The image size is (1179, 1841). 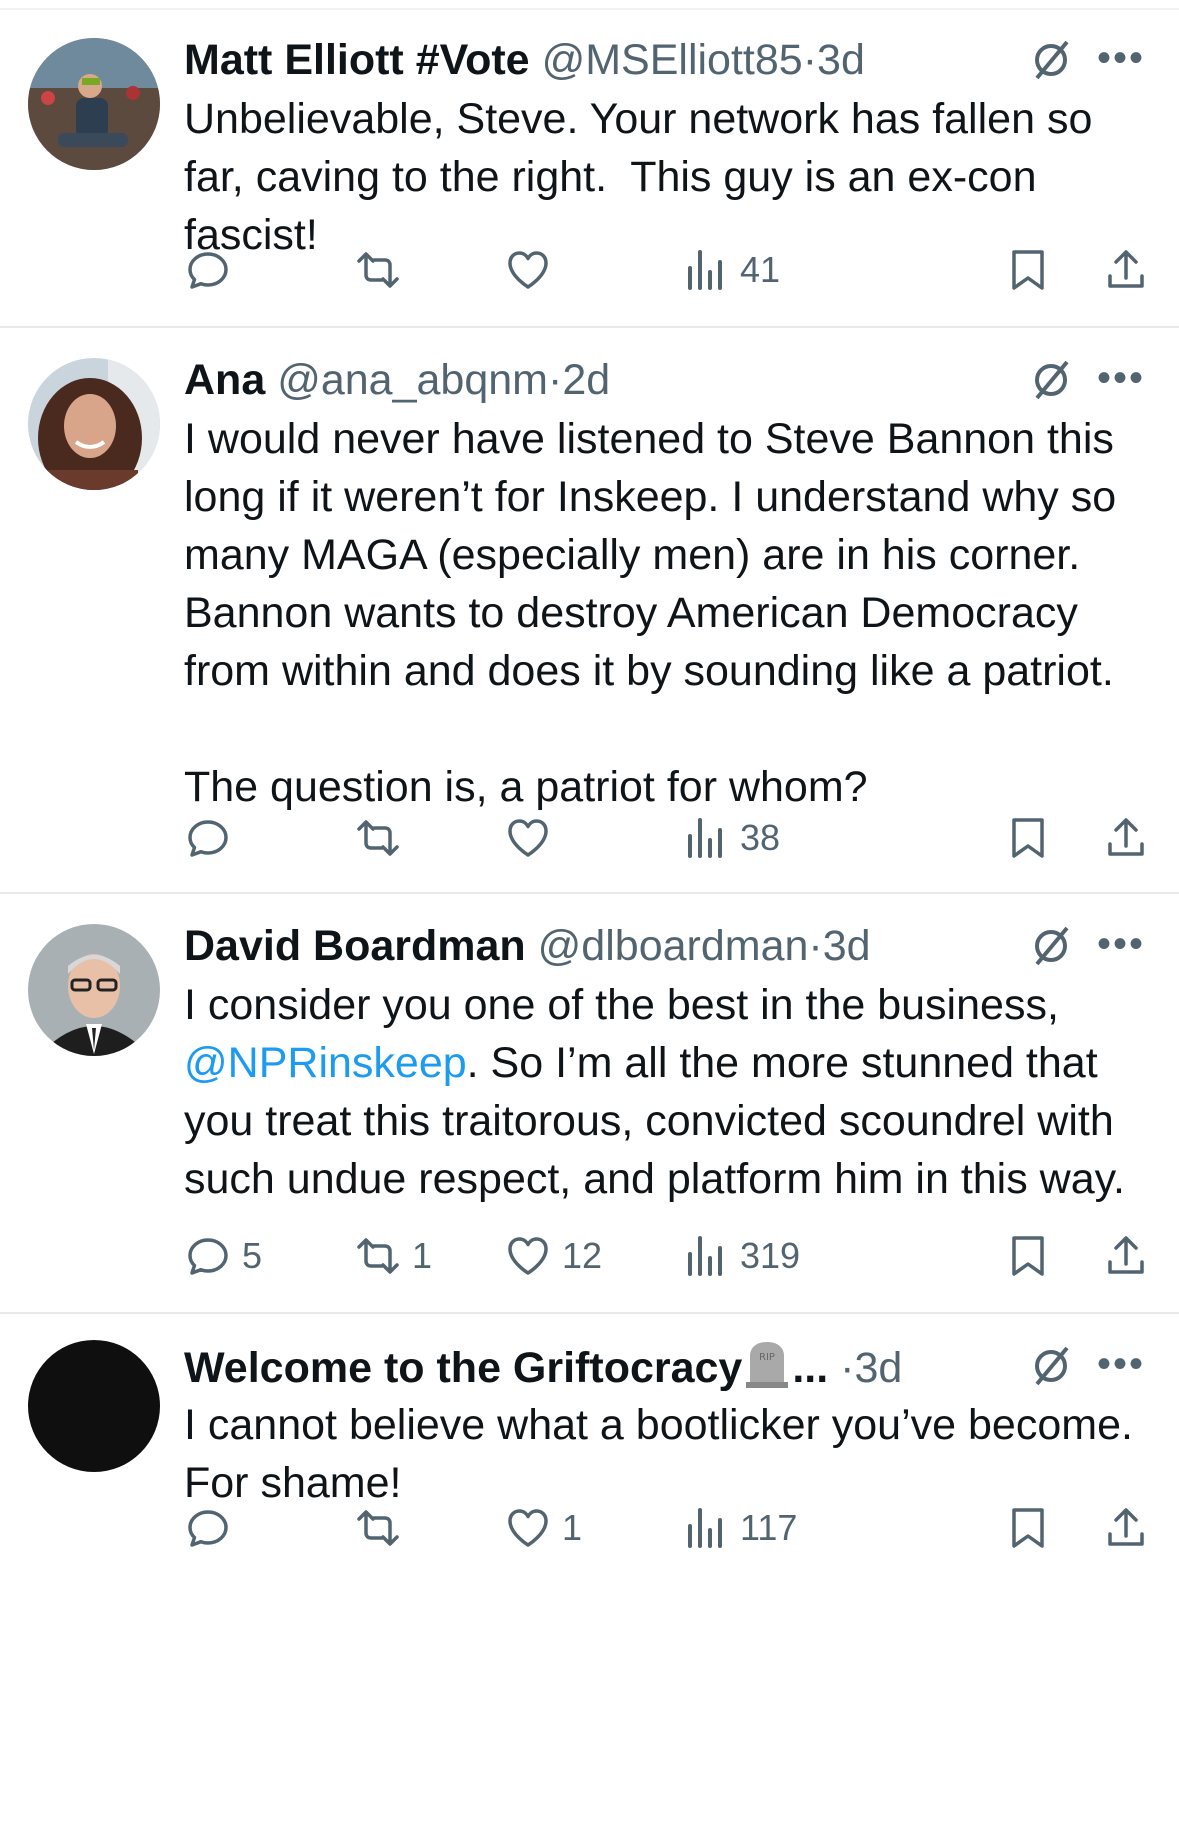 I want to click on retweet-button: 1, so click(x=393, y=1256).